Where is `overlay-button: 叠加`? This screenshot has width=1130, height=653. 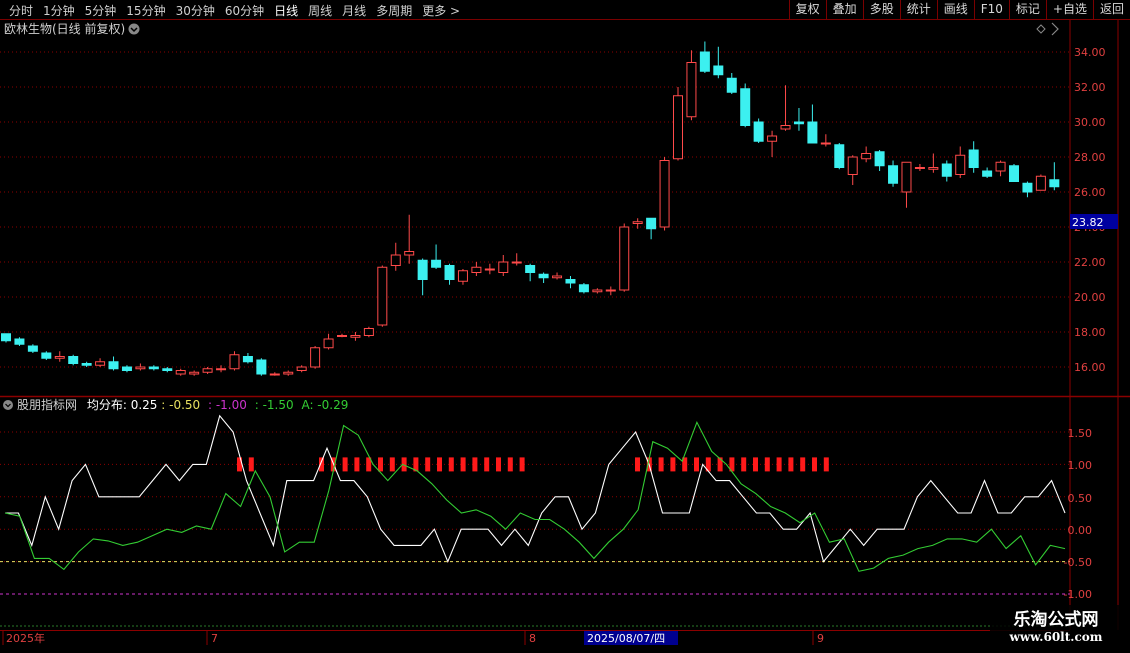
overlay-button: 叠加 is located at coordinates (844, 10).